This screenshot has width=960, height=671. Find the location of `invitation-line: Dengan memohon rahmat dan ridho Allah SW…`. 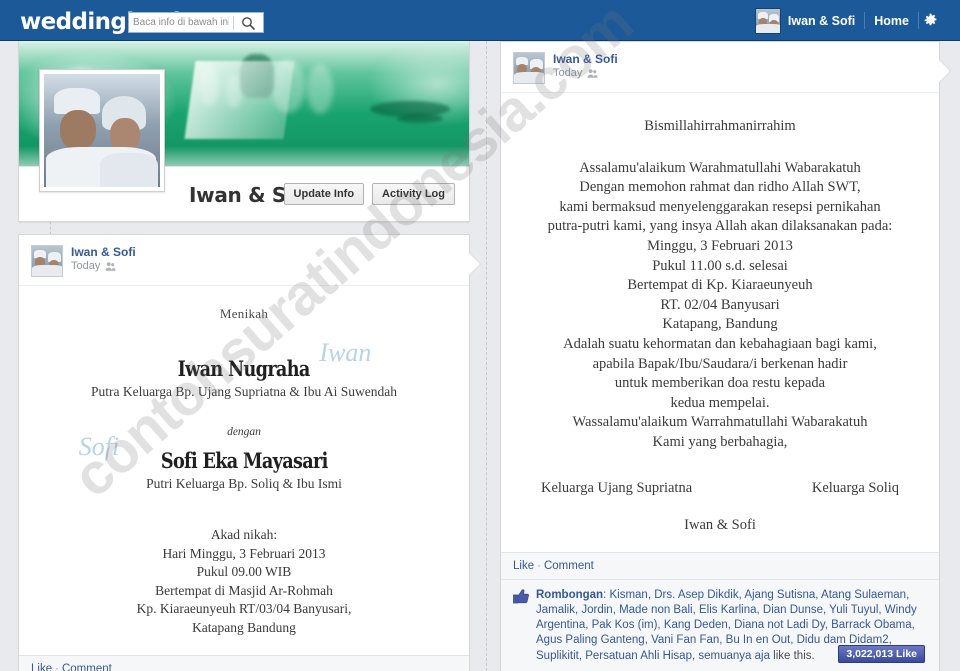

invitation-line: Dengan memohon rahmat dan ridho Allah SW… is located at coordinates (720, 187).